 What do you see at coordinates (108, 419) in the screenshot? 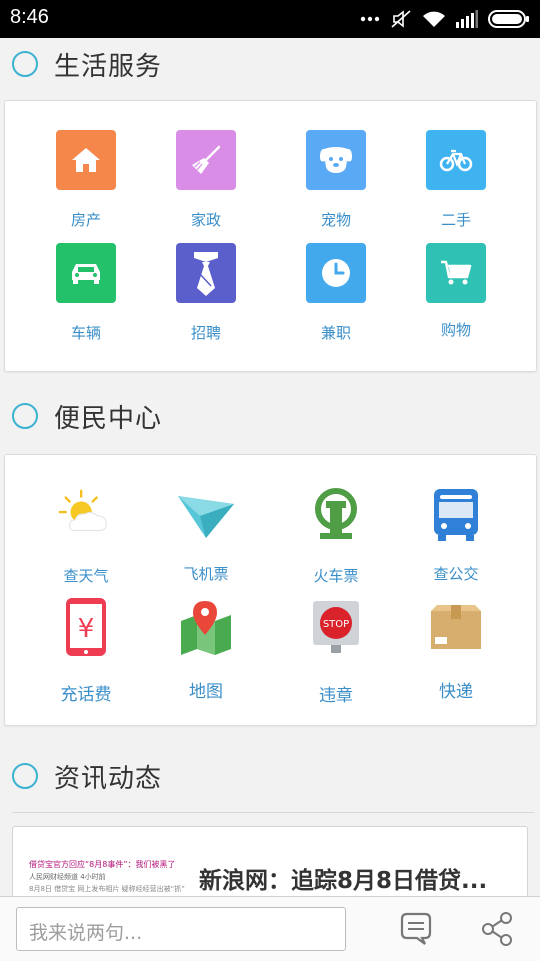
I see `section-title: 便民中心` at bounding box center [108, 419].